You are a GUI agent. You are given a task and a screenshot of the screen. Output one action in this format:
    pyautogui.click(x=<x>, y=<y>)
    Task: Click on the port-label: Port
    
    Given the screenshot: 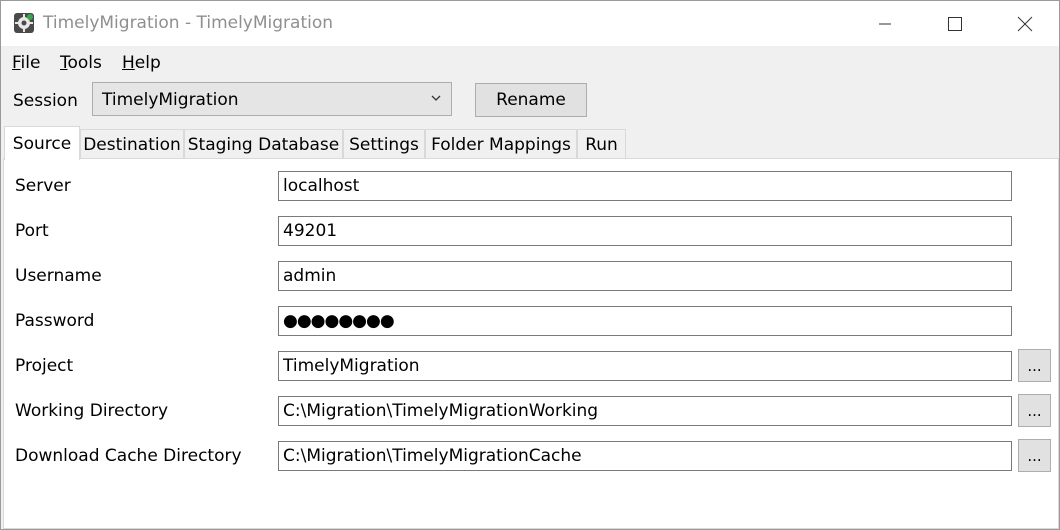 What is the action you would take?
    pyautogui.click(x=32, y=231)
    